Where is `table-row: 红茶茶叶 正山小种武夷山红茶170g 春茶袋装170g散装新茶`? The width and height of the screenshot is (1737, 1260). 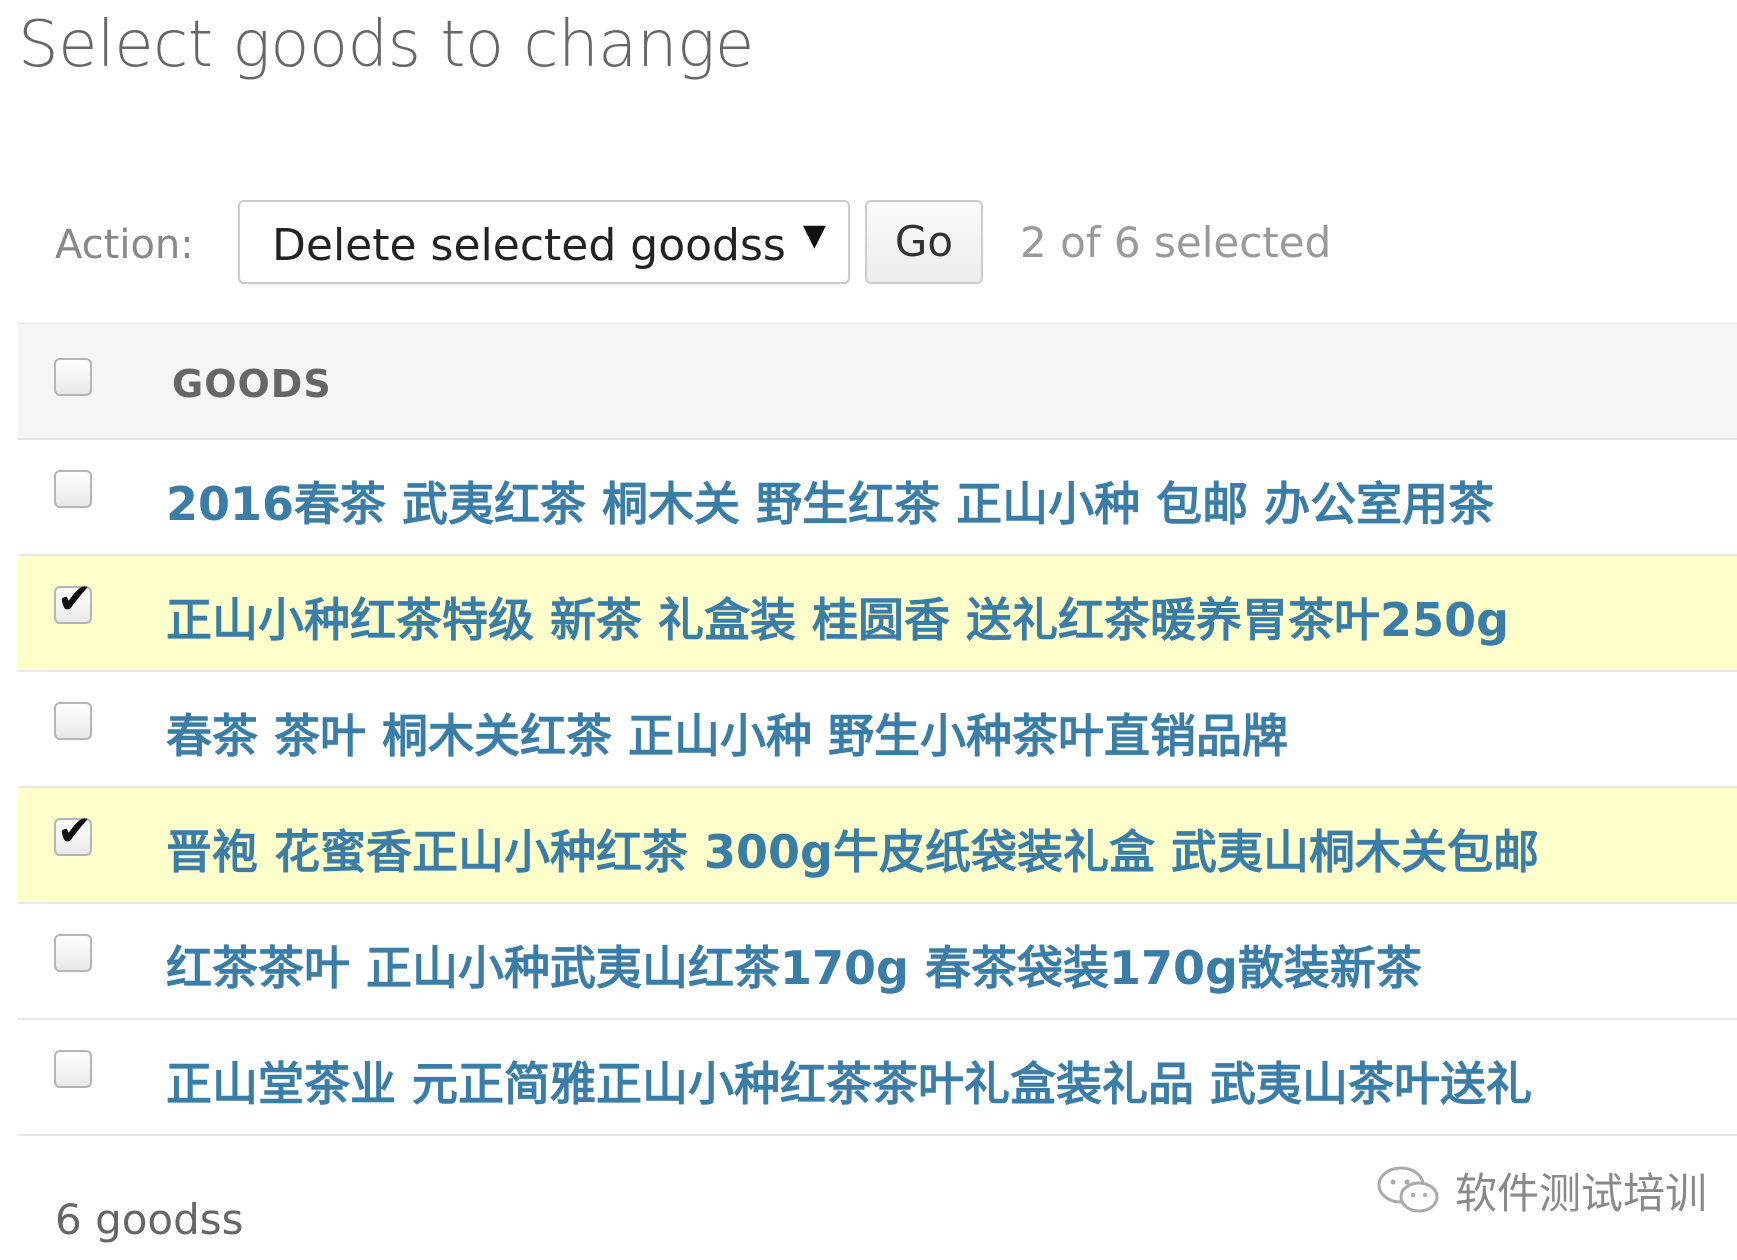 table-row: 红茶茶叶 正山小种武夷山红茶170g 春茶袋装170g散装新茶 is located at coordinates (877, 962).